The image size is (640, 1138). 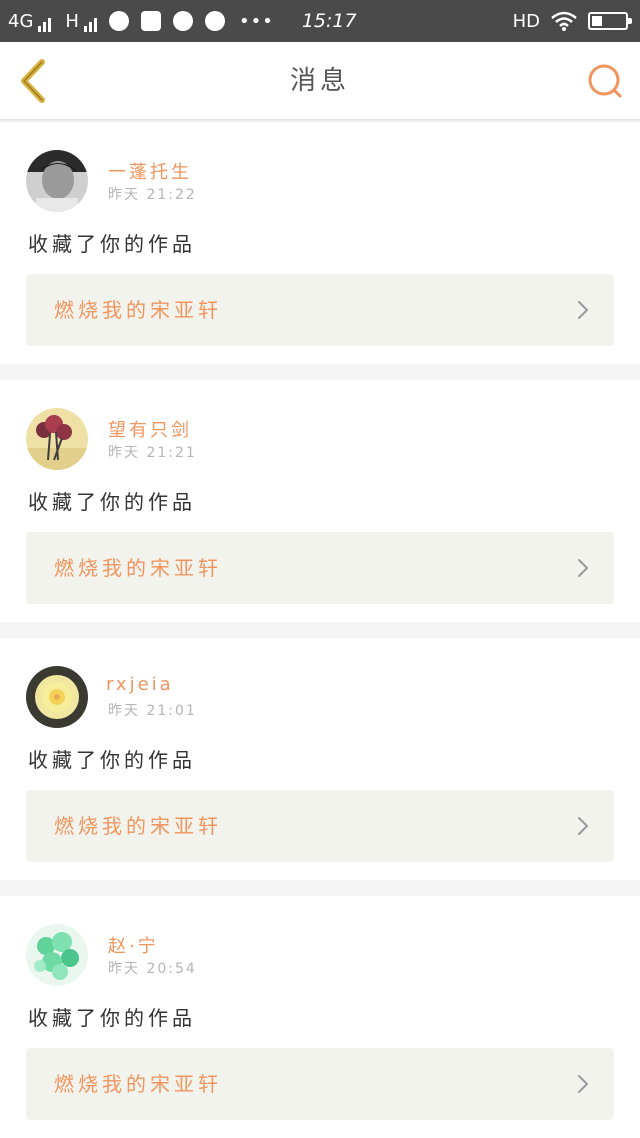 What do you see at coordinates (329, 21) in the screenshot?
I see `clock: 15:17` at bounding box center [329, 21].